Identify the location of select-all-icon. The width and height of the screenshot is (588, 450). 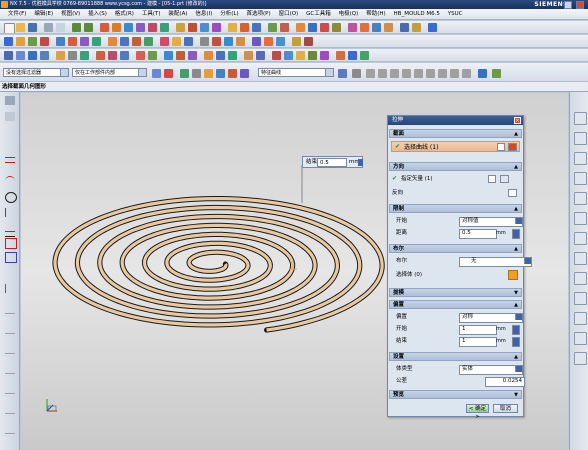
(156, 73).